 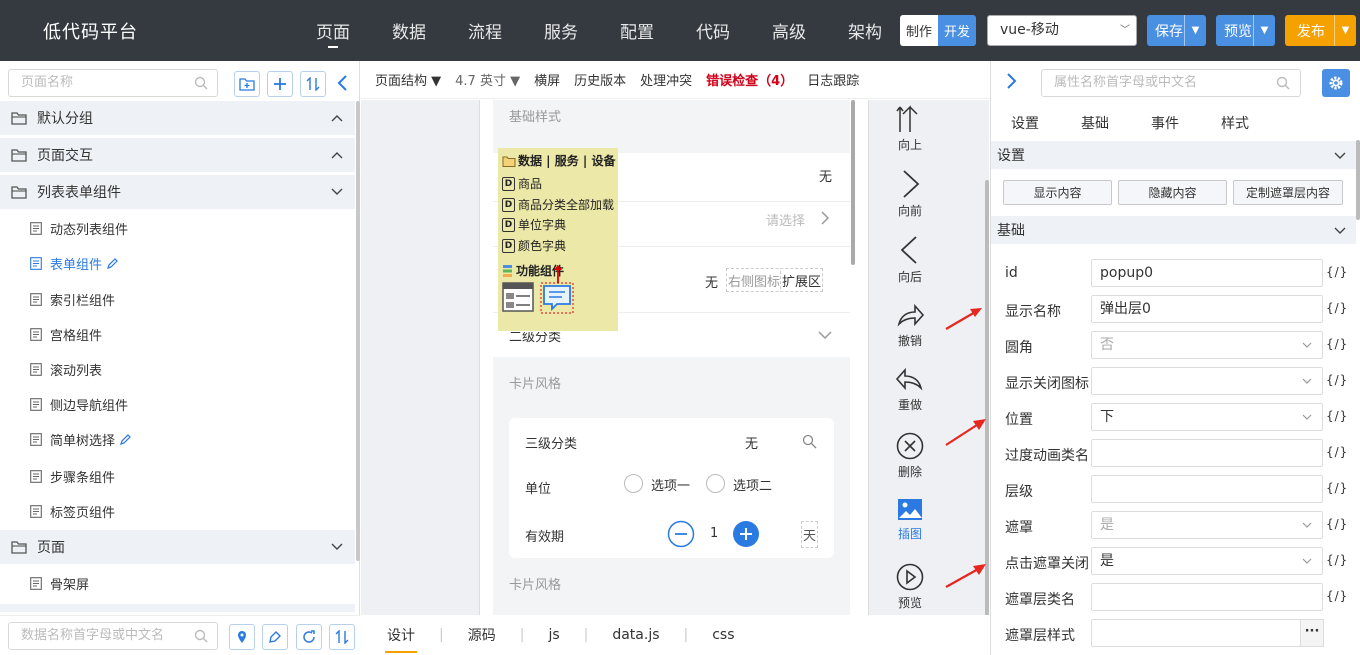 I want to click on id-input: popup0, so click(x=1207, y=273).